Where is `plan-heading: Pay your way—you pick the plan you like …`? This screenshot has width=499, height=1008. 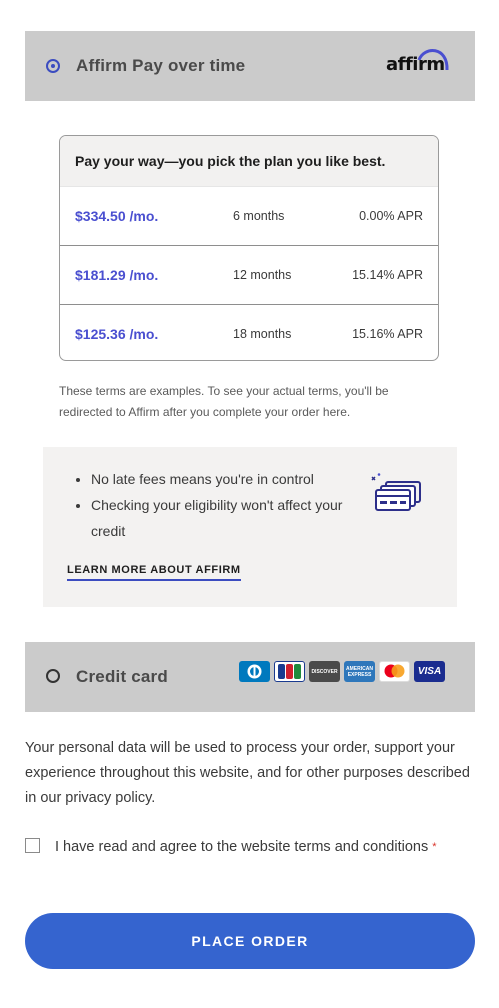 plan-heading: Pay your way—you pick the plan you like … is located at coordinates (249, 161).